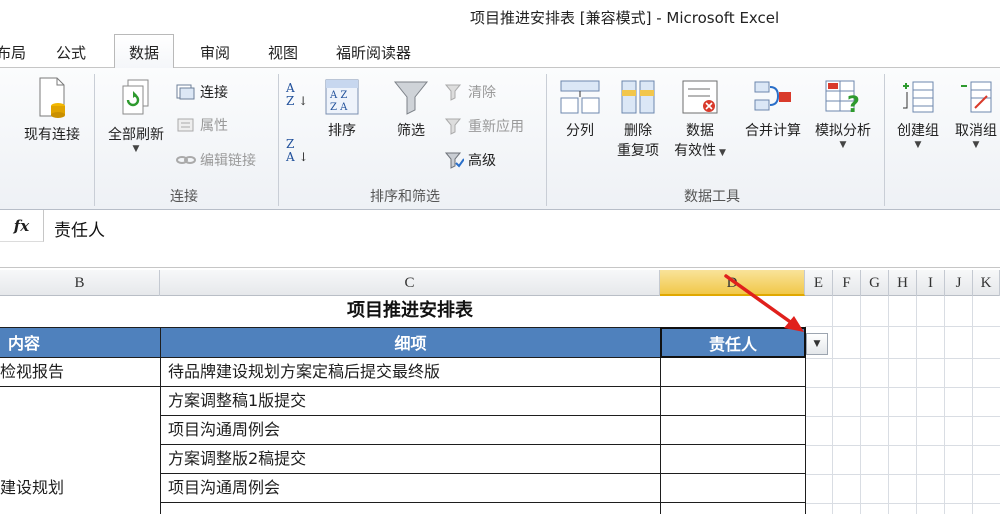  Describe the element at coordinates (959, 283) in the screenshot. I see `column-header-j: J` at that location.